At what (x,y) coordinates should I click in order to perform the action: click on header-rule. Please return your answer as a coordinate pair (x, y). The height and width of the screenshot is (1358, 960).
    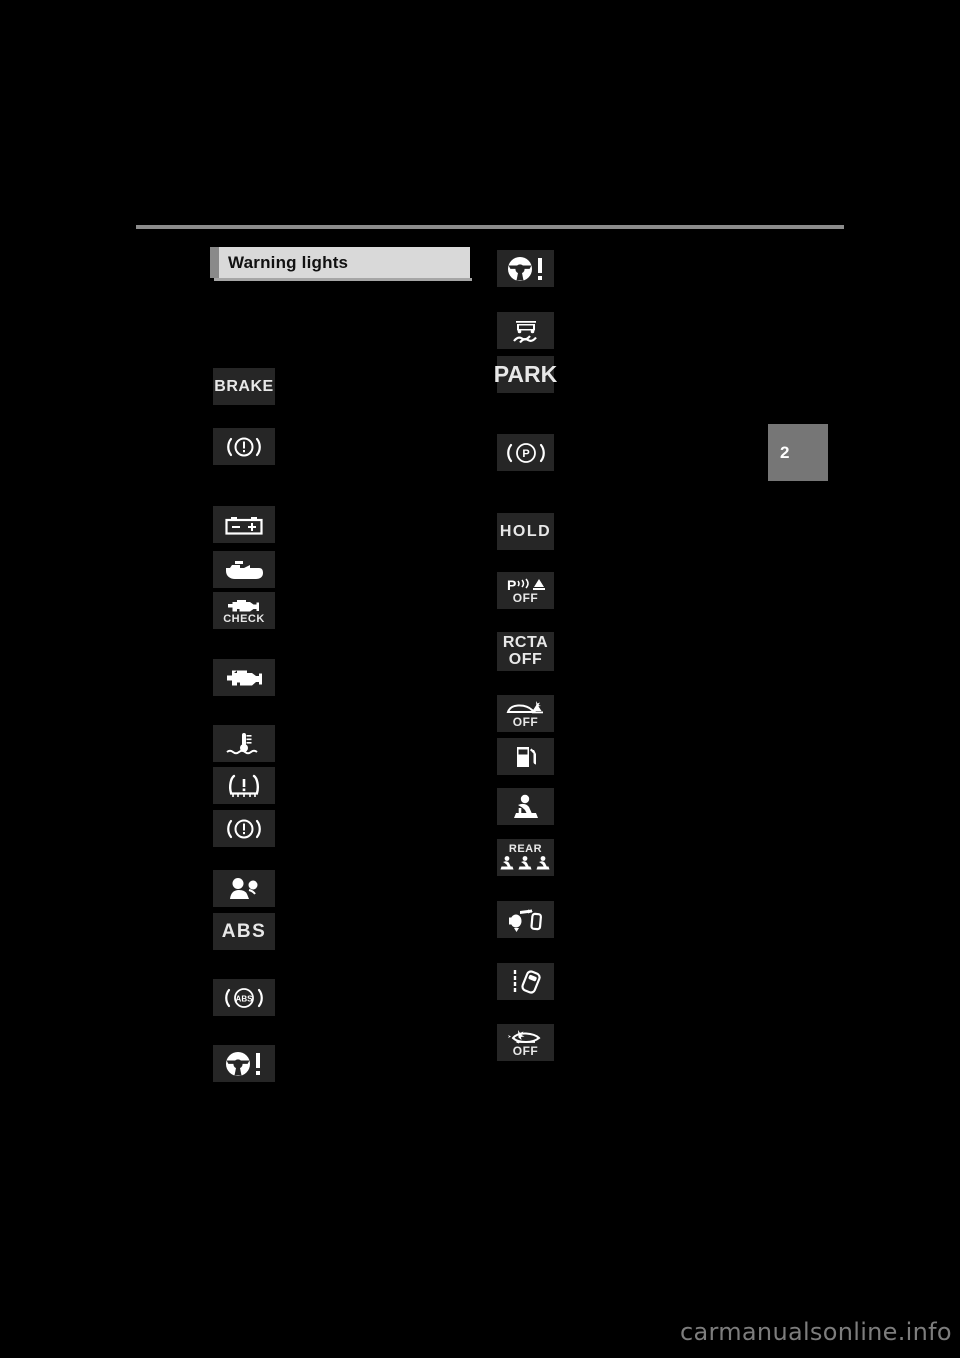
    Looking at the image, I should click on (490, 227).